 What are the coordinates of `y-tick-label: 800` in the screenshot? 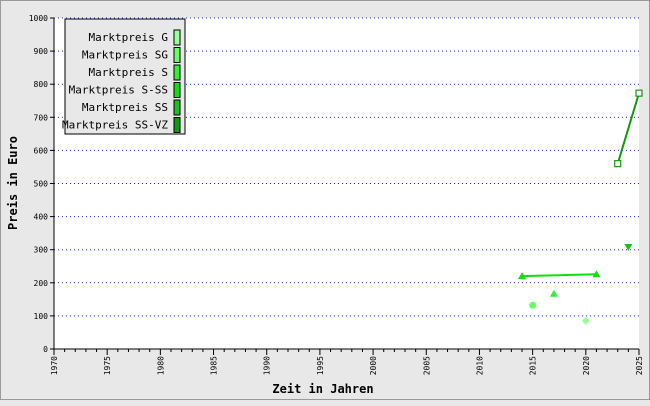 It's located at (41, 84).